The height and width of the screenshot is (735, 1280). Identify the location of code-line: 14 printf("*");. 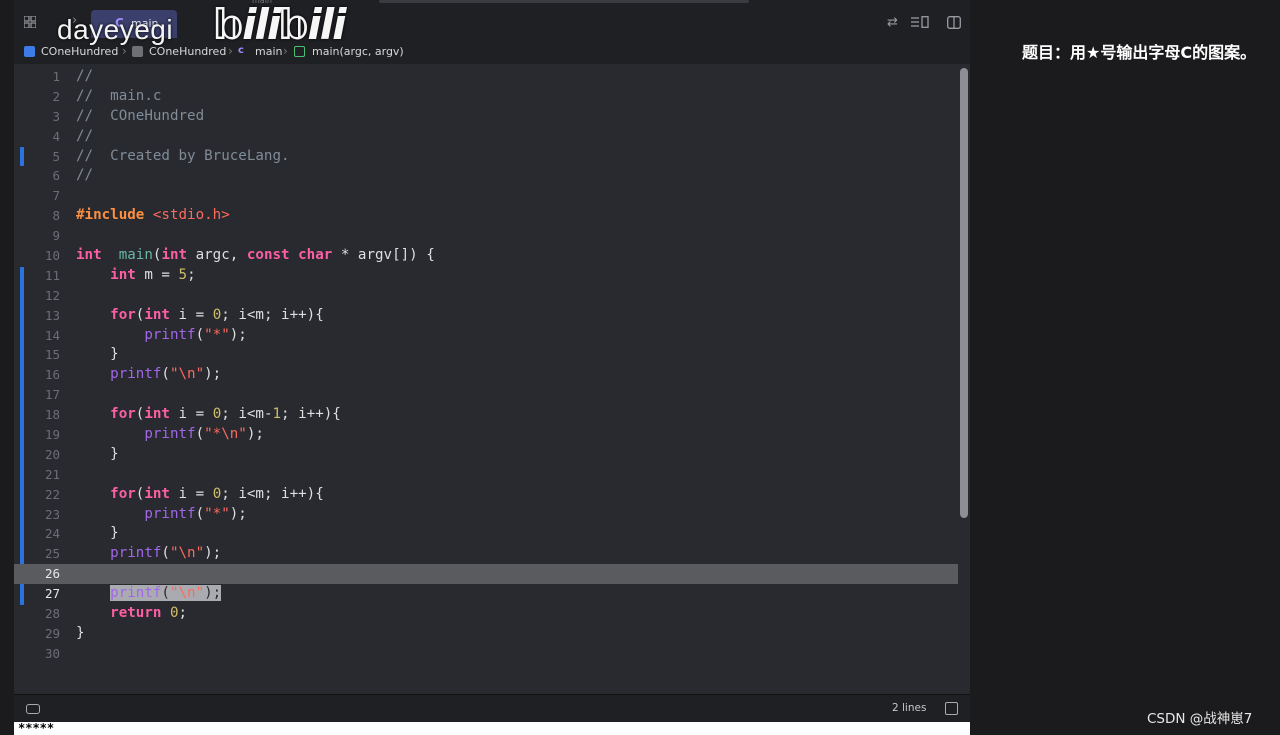
(486, 336).